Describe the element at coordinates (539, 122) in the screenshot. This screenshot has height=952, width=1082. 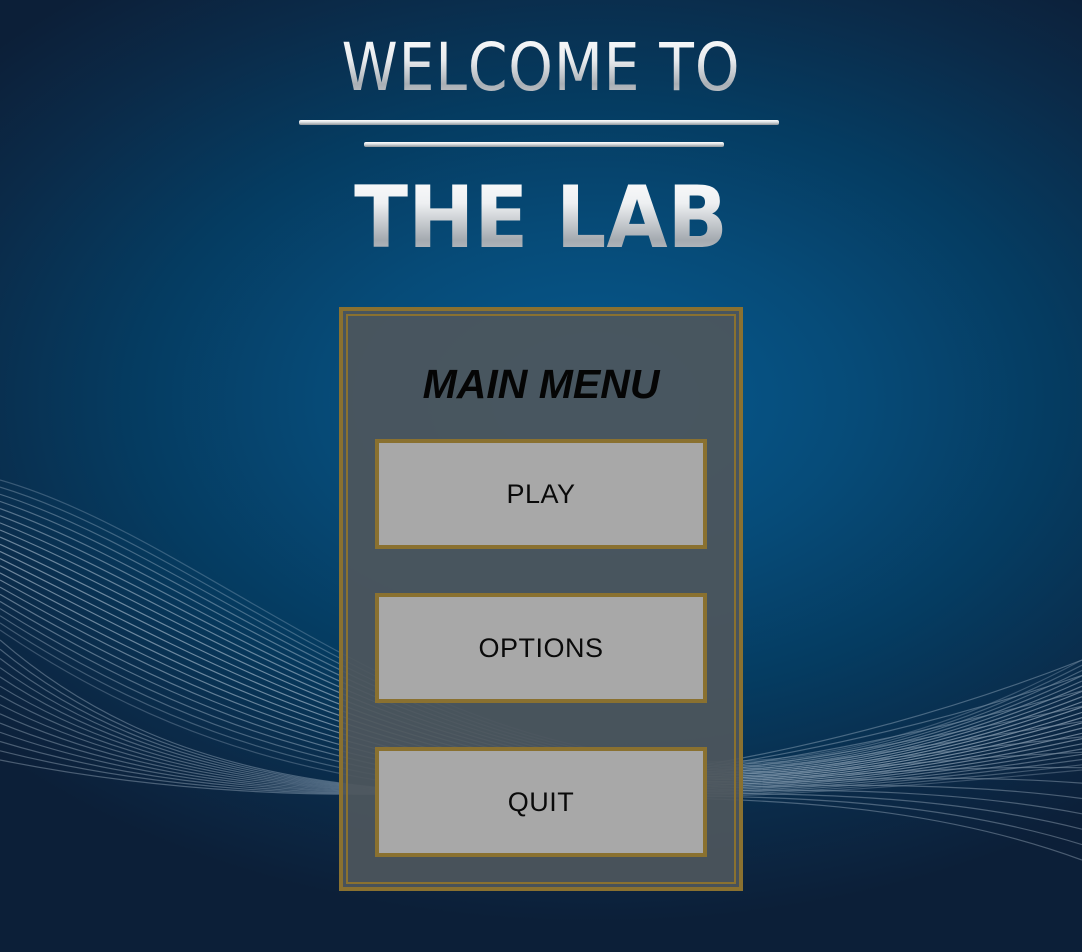
I see `title-divider-top` at that location.